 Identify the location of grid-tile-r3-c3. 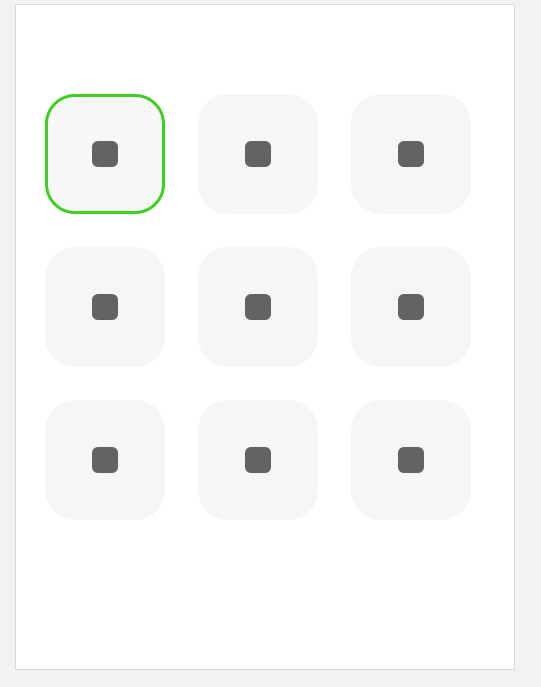
(411, 460).